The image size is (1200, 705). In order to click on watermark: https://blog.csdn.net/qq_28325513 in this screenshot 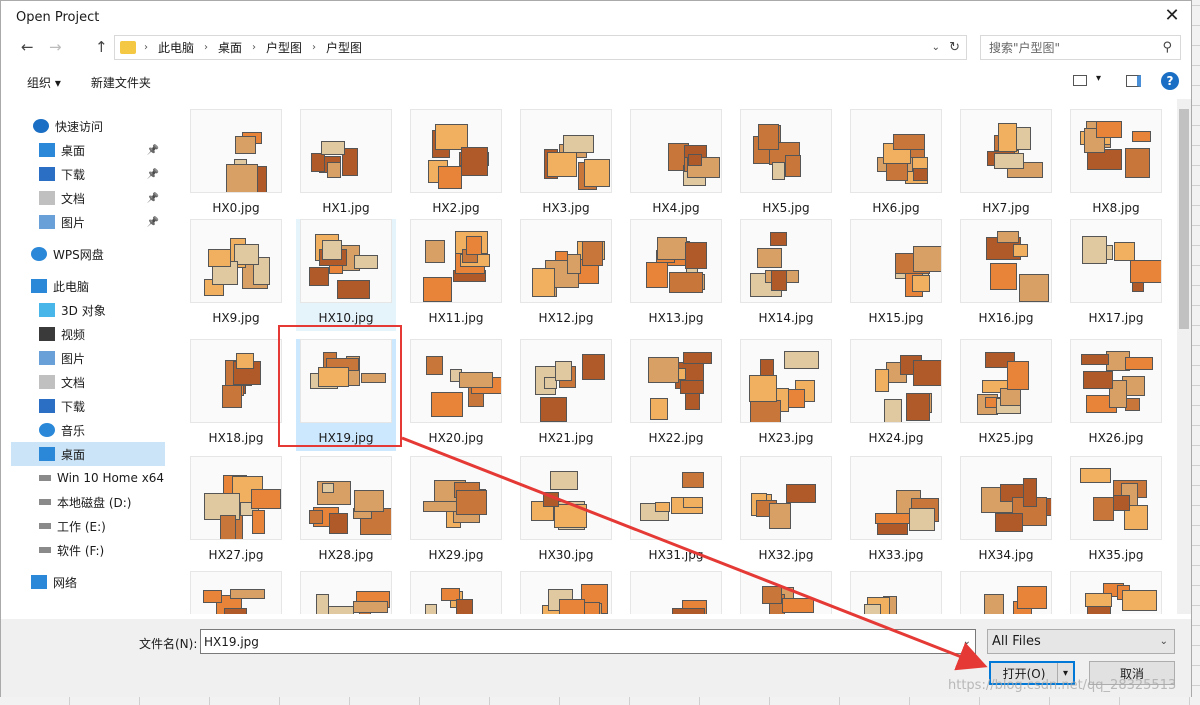, I will do `click(1062, 685)`.